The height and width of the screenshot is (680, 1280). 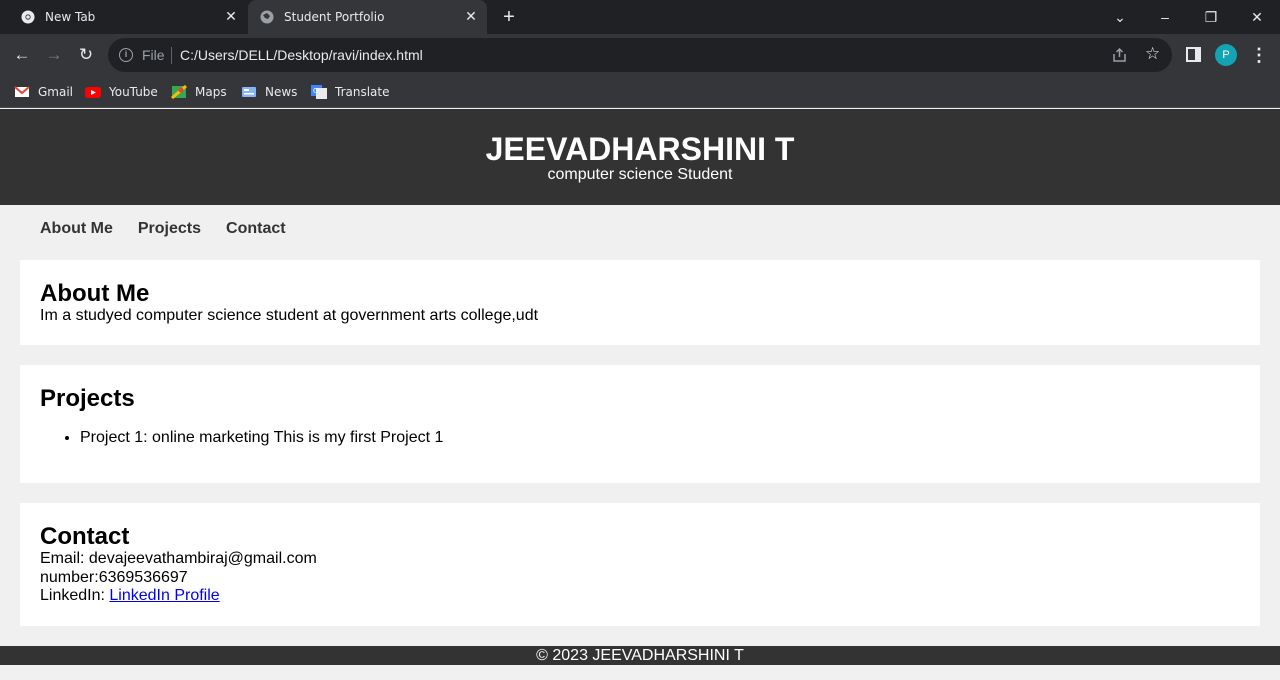 I want to click on back-button: ←, so click(x=22, y=55).